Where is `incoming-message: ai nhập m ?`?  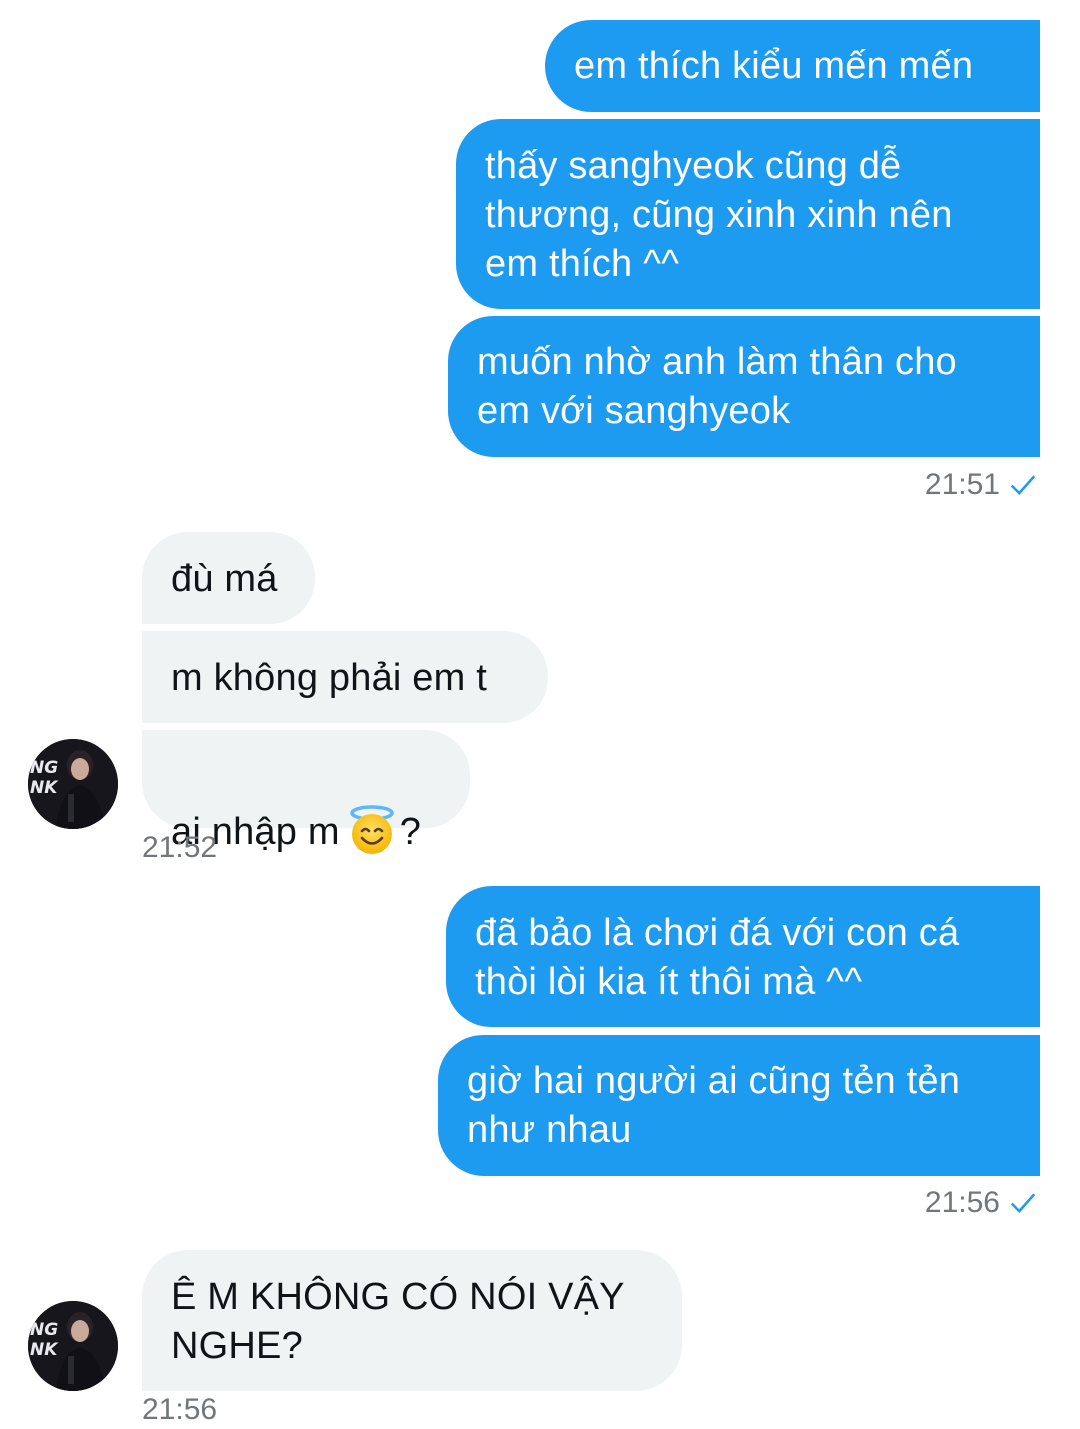 incoming-message: ai nhập m ? is located at coordinates (306, 792).